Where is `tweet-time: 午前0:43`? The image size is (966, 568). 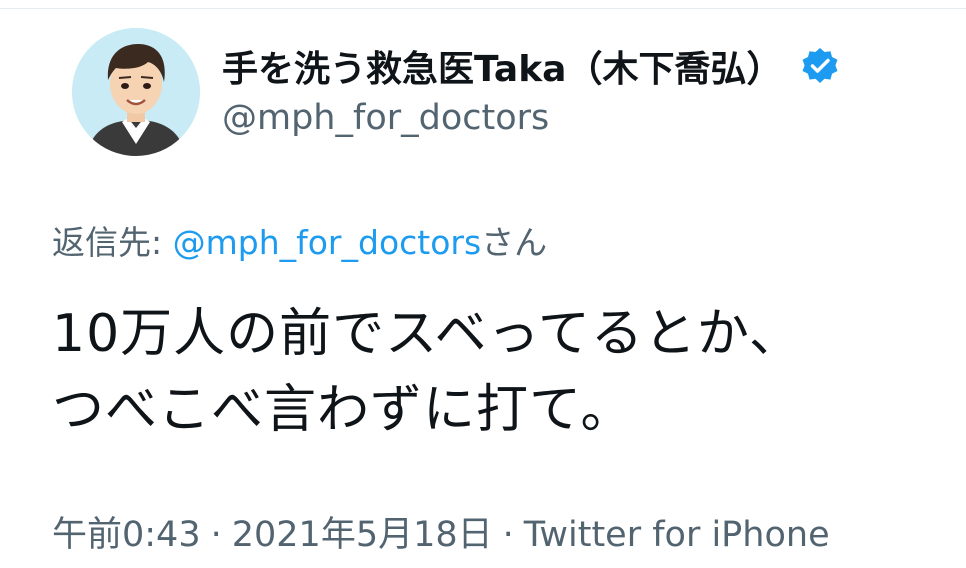
tweet-time: 午前0:43 is located at coordinates (126, 535).